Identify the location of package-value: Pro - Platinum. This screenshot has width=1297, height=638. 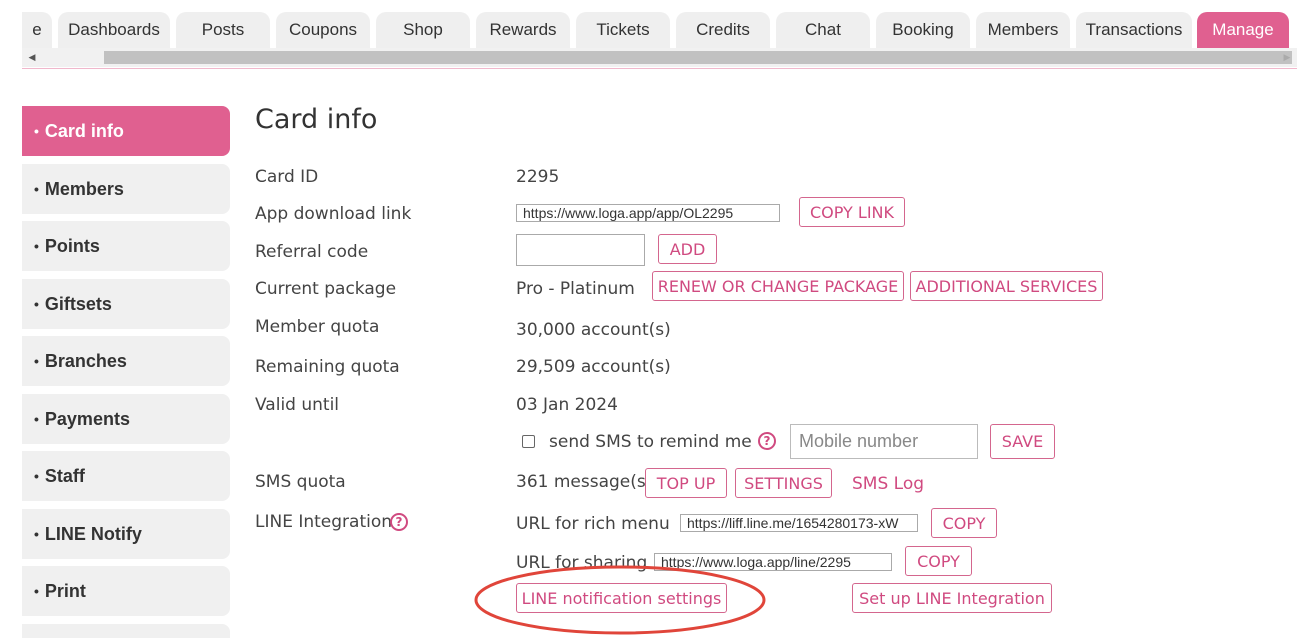
(575, 289).